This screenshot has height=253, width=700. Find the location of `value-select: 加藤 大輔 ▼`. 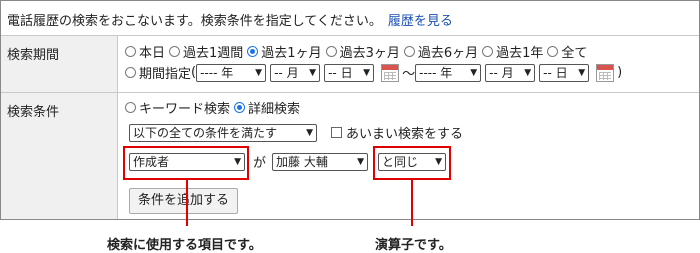

value-select: 加藤 大輔 ▼ is located at coordinates (320, 161).